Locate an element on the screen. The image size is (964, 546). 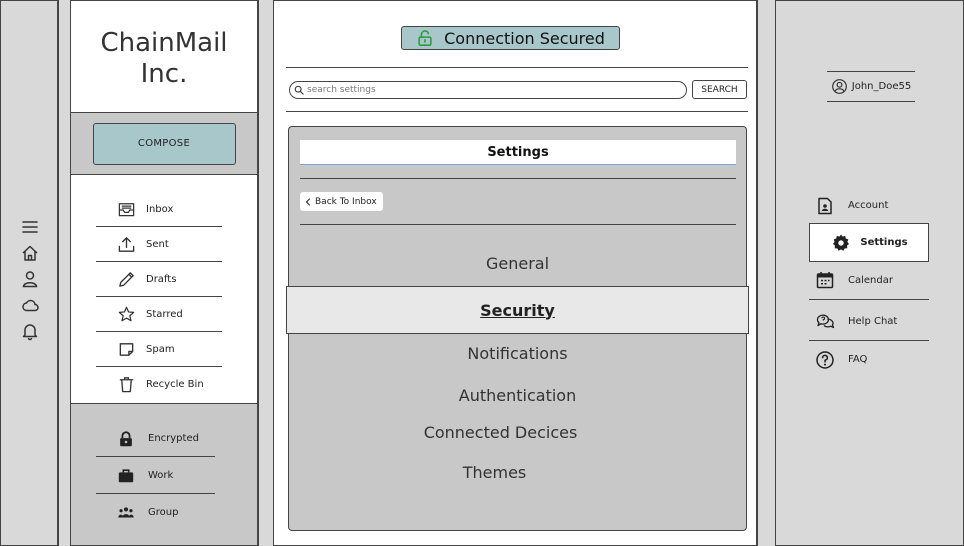
mailbox-item-label: Starred is located at coordinates (164, 314).